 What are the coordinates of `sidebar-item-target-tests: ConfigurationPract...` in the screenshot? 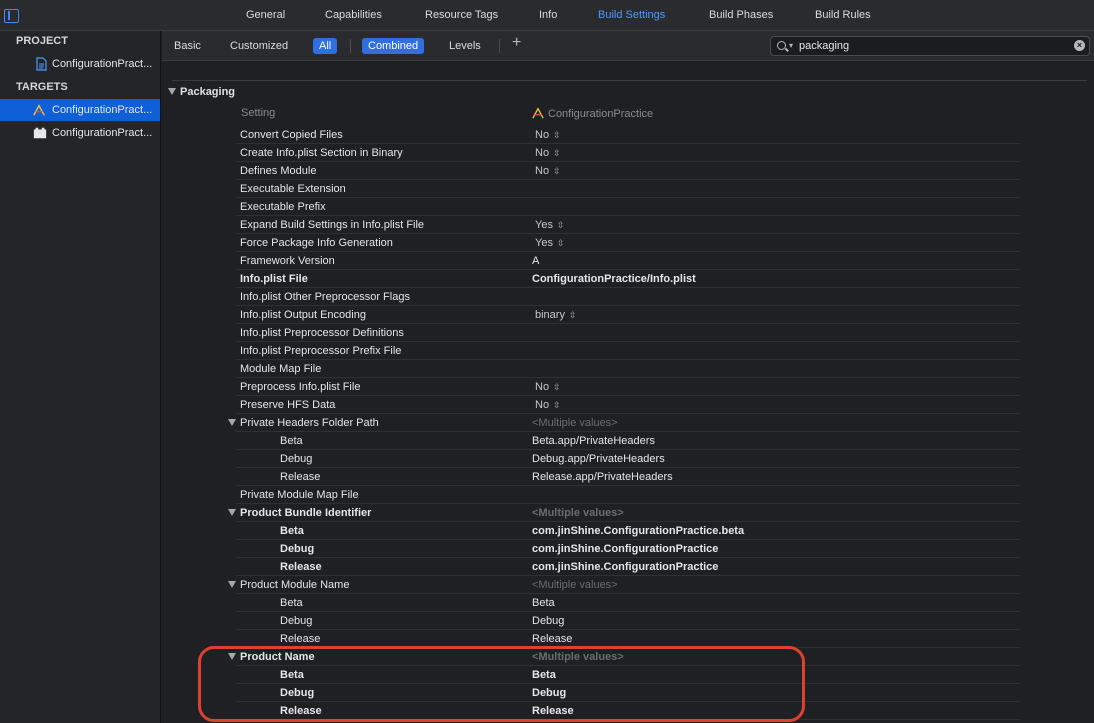 It's located at (80, 133).